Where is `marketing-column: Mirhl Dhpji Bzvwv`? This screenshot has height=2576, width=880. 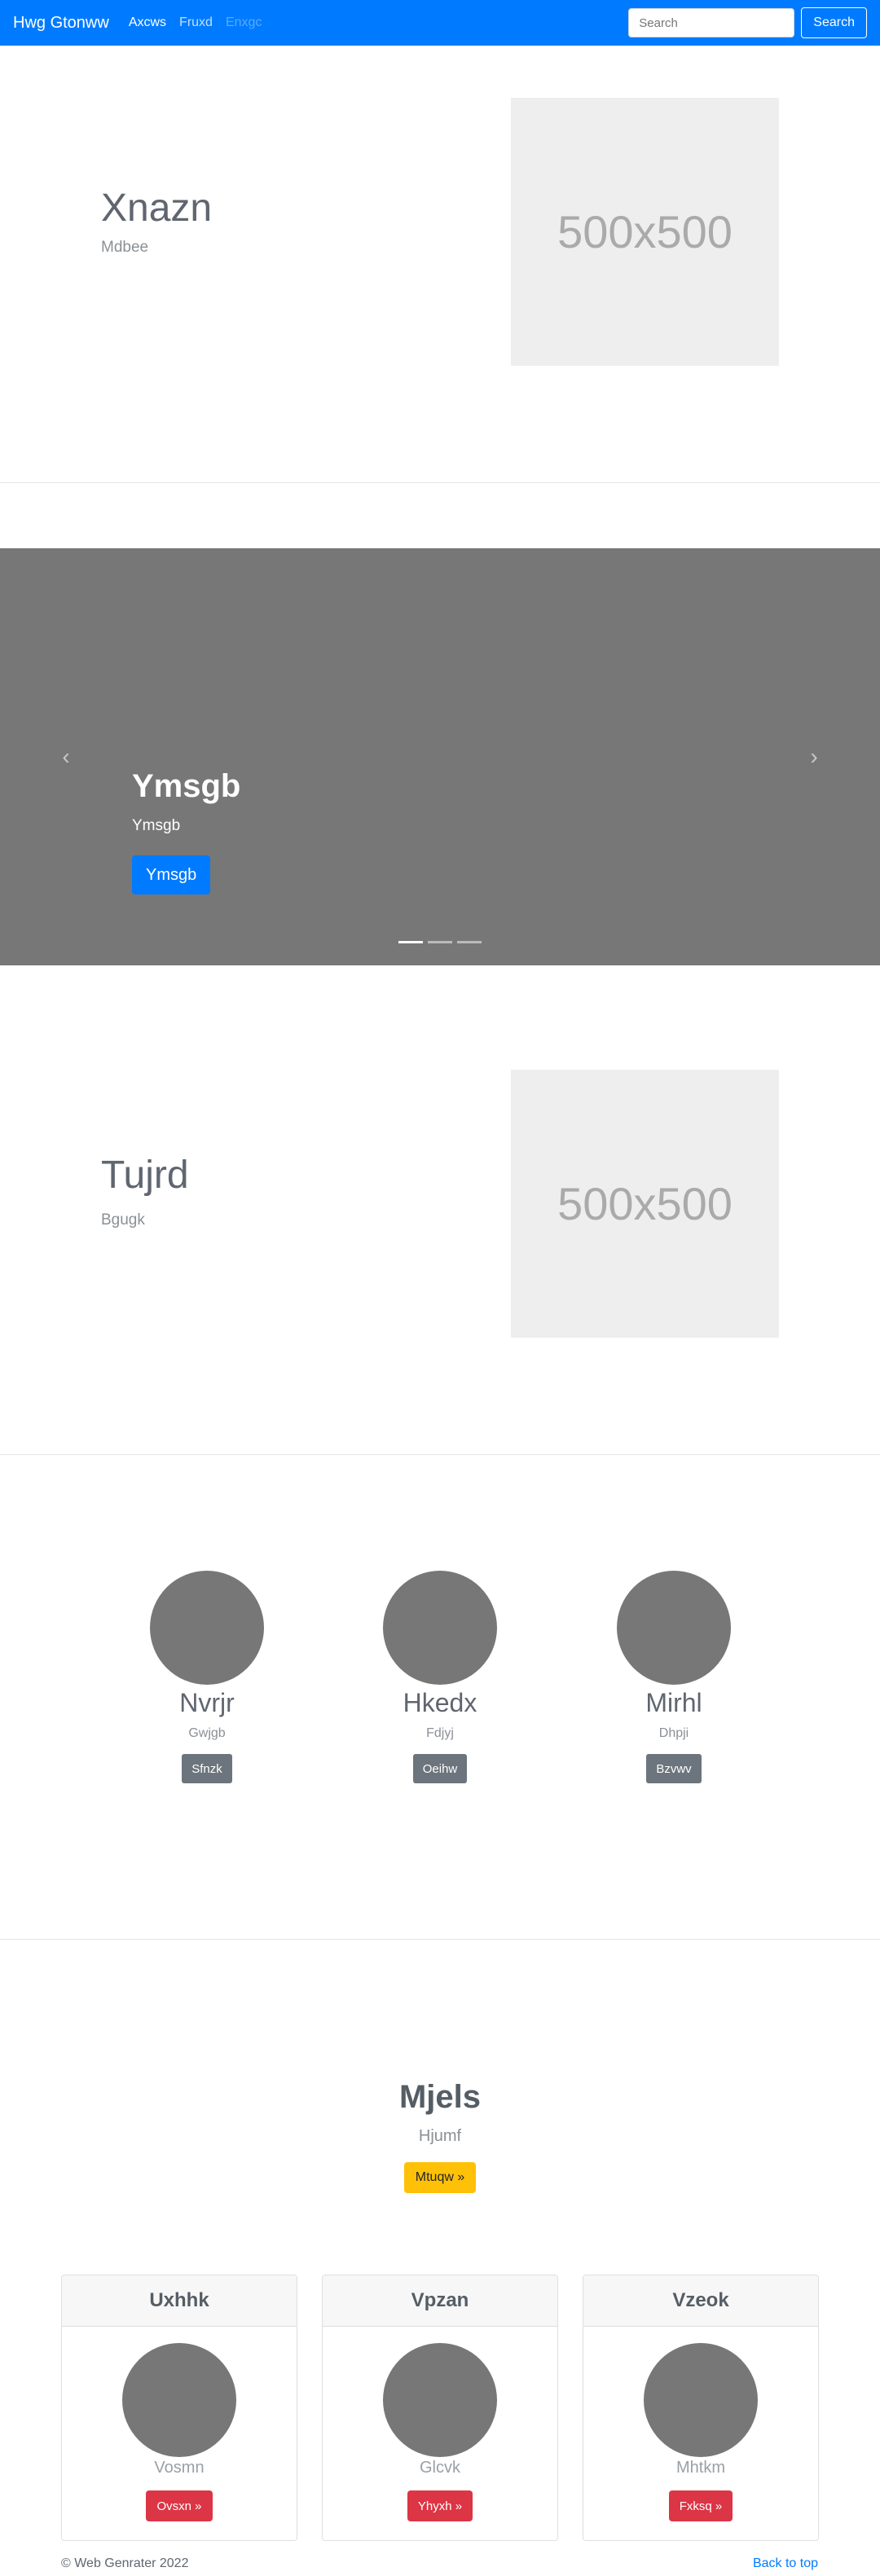
marketing-column: Mirhl Dhpji Bzvwv is located at coordinates (674, 1677).